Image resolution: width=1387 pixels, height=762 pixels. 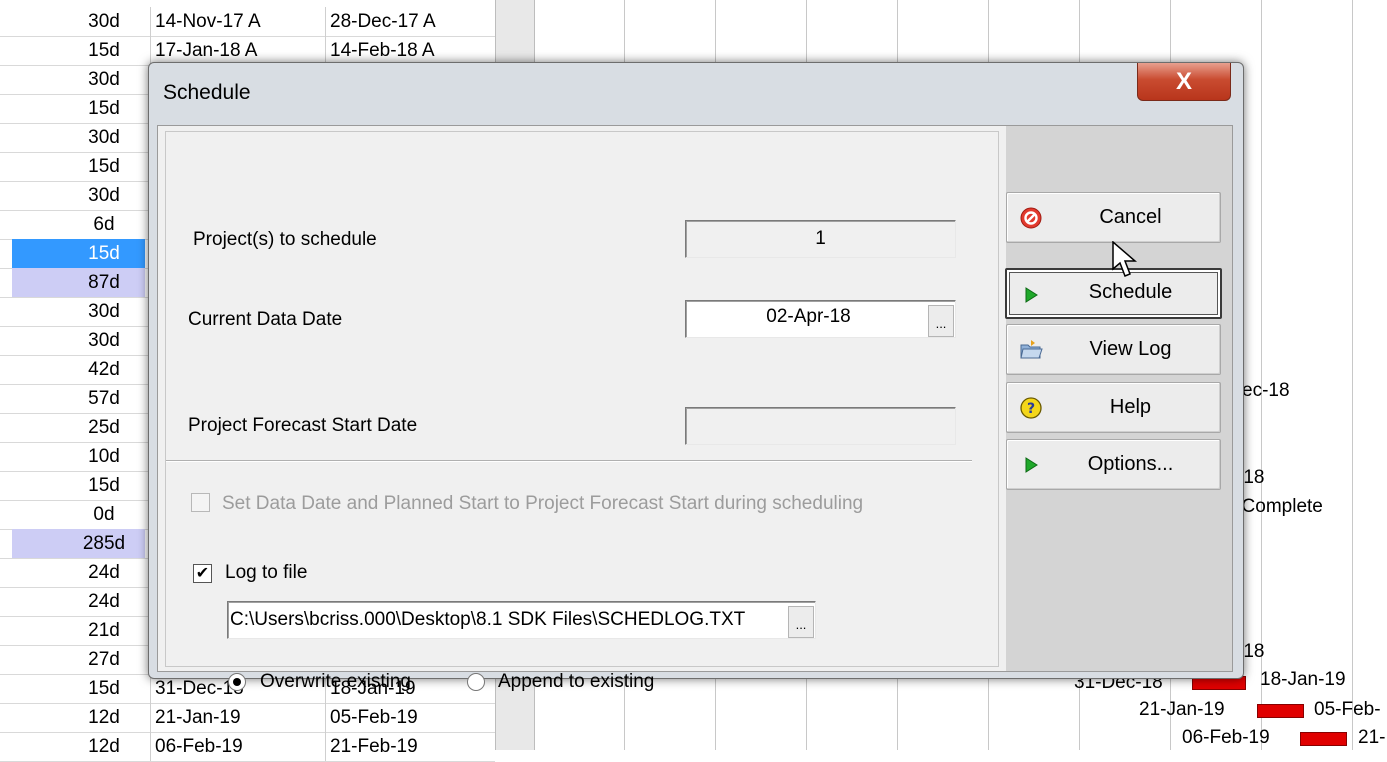 What do you see at coordinates (78, 282) in the screenshot?
I see `duration-cell: 87d` at bounding box center [78, 282].